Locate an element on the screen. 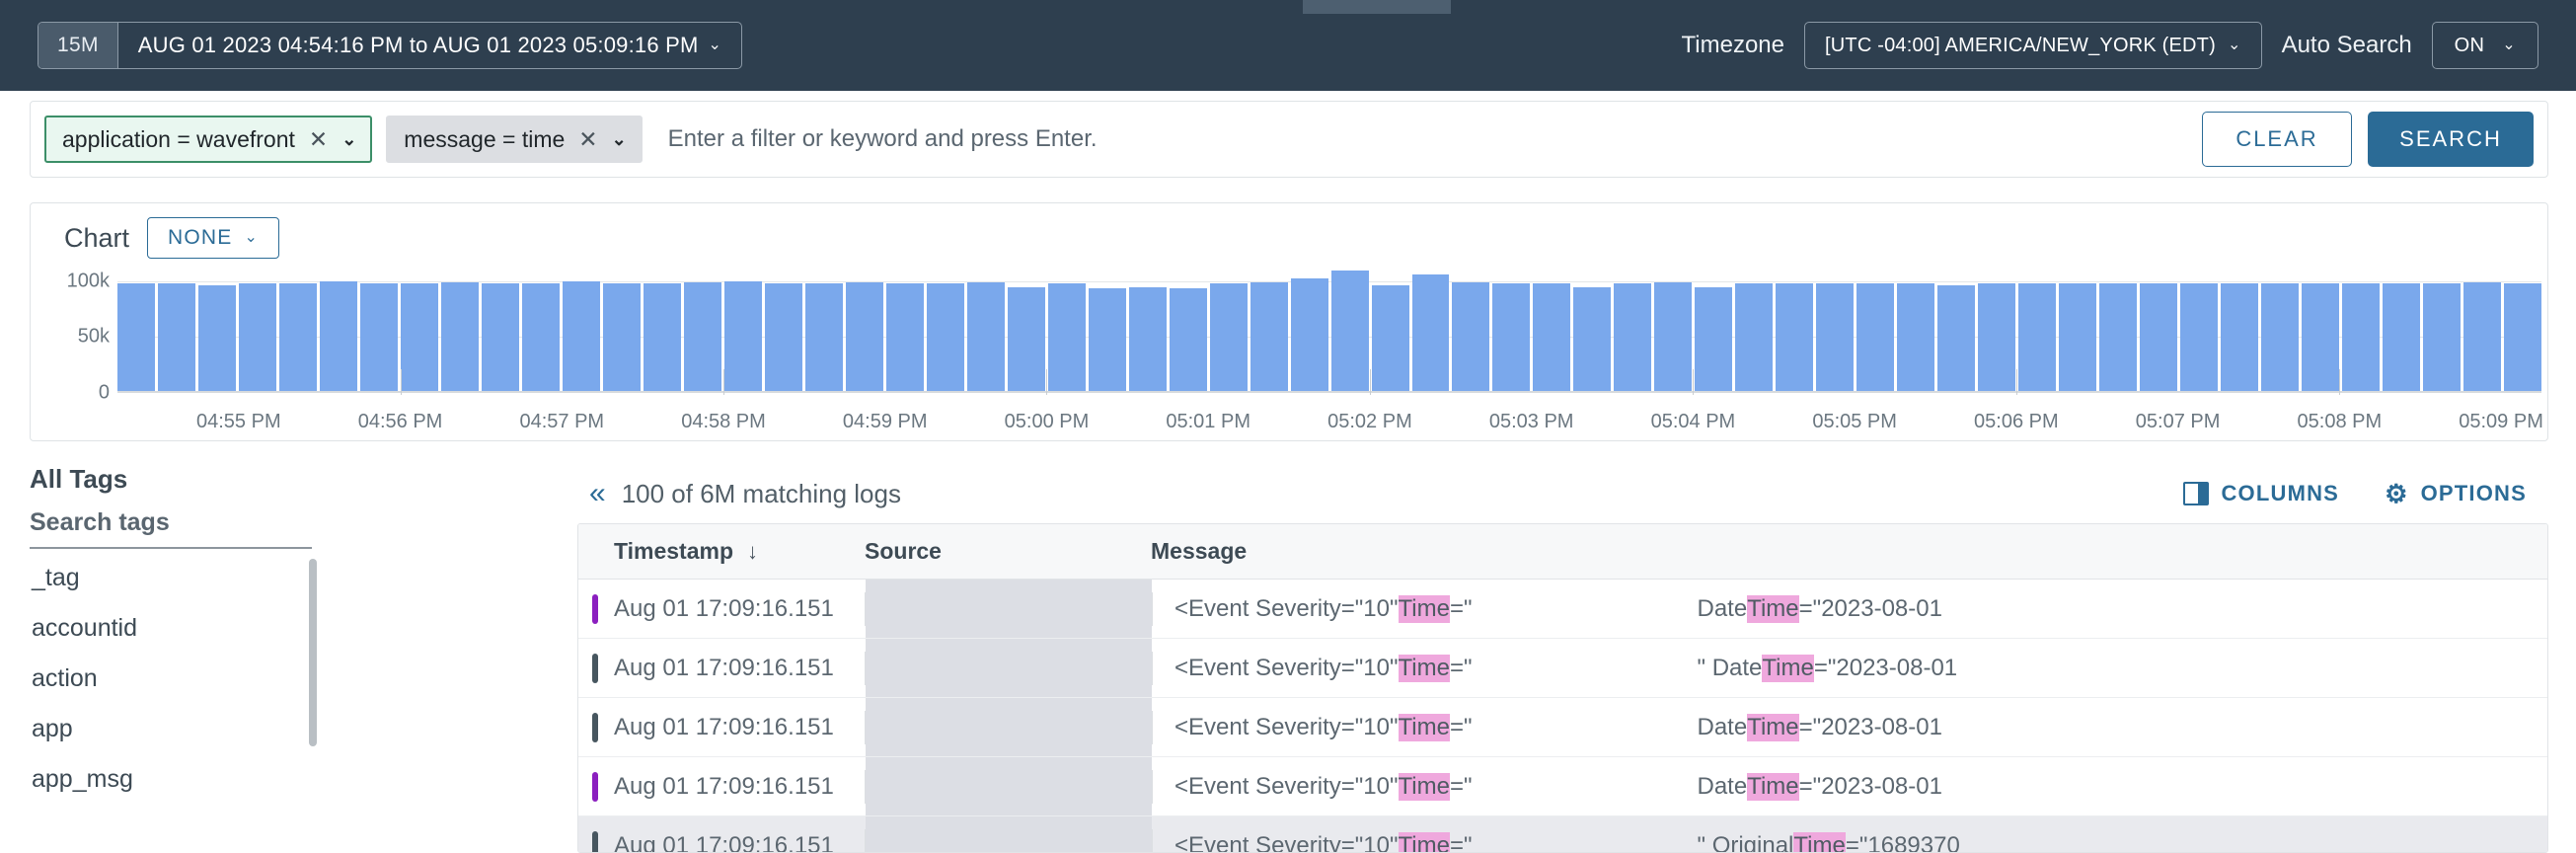 The image size is (2576, 853). chart-plot-area is located at coordinates (1330, 329).